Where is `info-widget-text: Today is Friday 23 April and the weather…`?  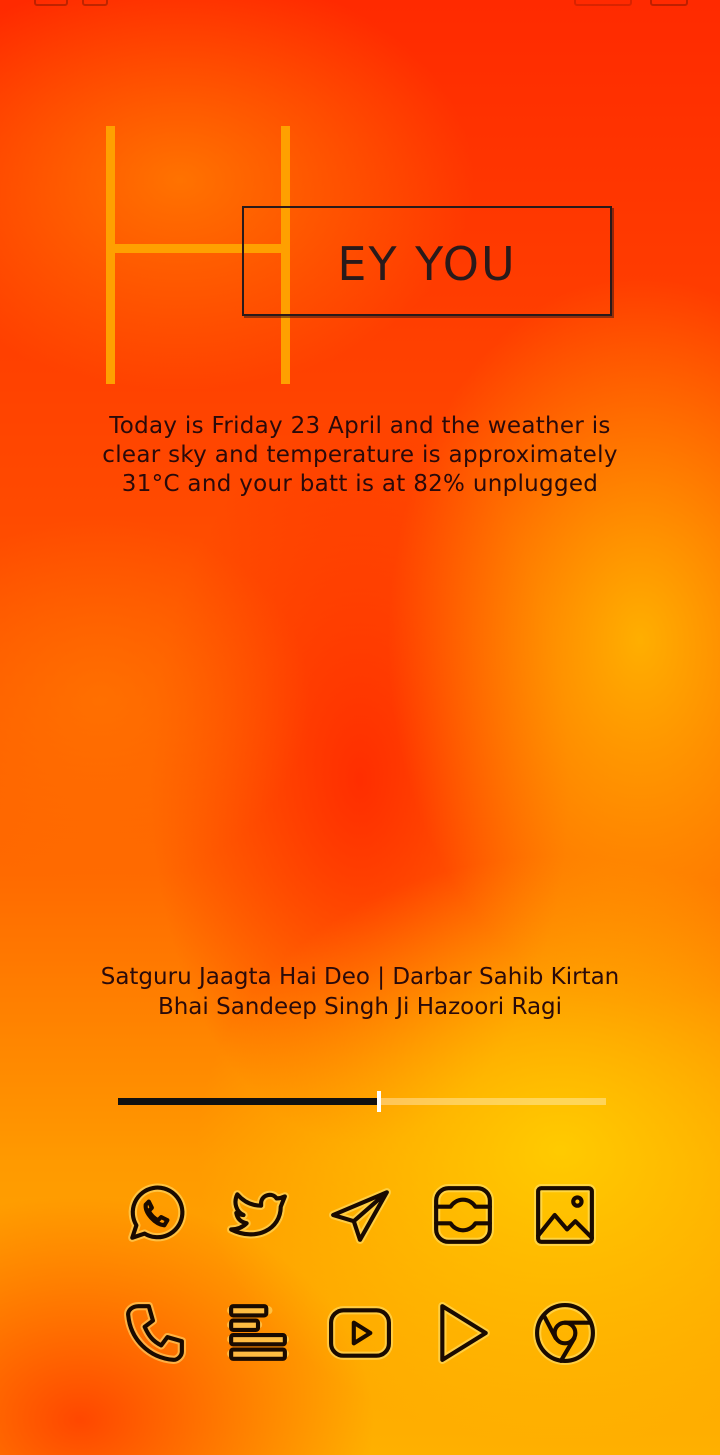
info-widget-text: Today is Friday 23 April and the weather… is located at coordinates (360, 455).